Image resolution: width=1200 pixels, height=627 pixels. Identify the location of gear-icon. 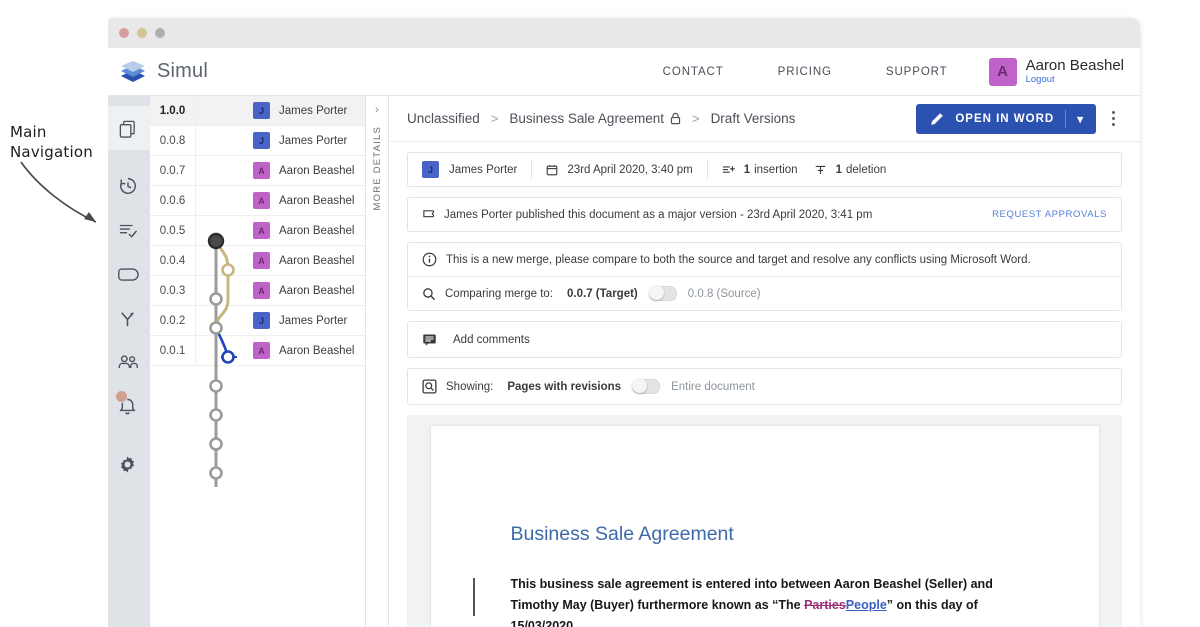
(127, 464).